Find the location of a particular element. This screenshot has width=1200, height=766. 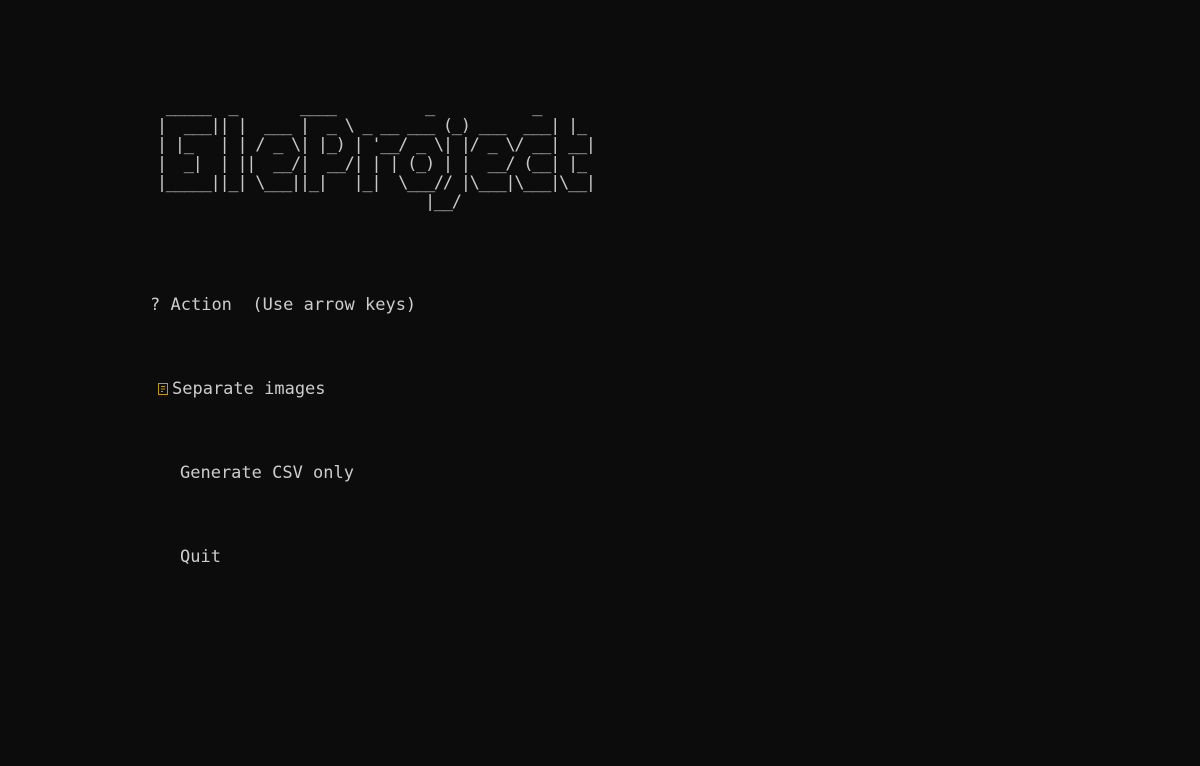

pointer-icon is located at coordinates (161, 389).